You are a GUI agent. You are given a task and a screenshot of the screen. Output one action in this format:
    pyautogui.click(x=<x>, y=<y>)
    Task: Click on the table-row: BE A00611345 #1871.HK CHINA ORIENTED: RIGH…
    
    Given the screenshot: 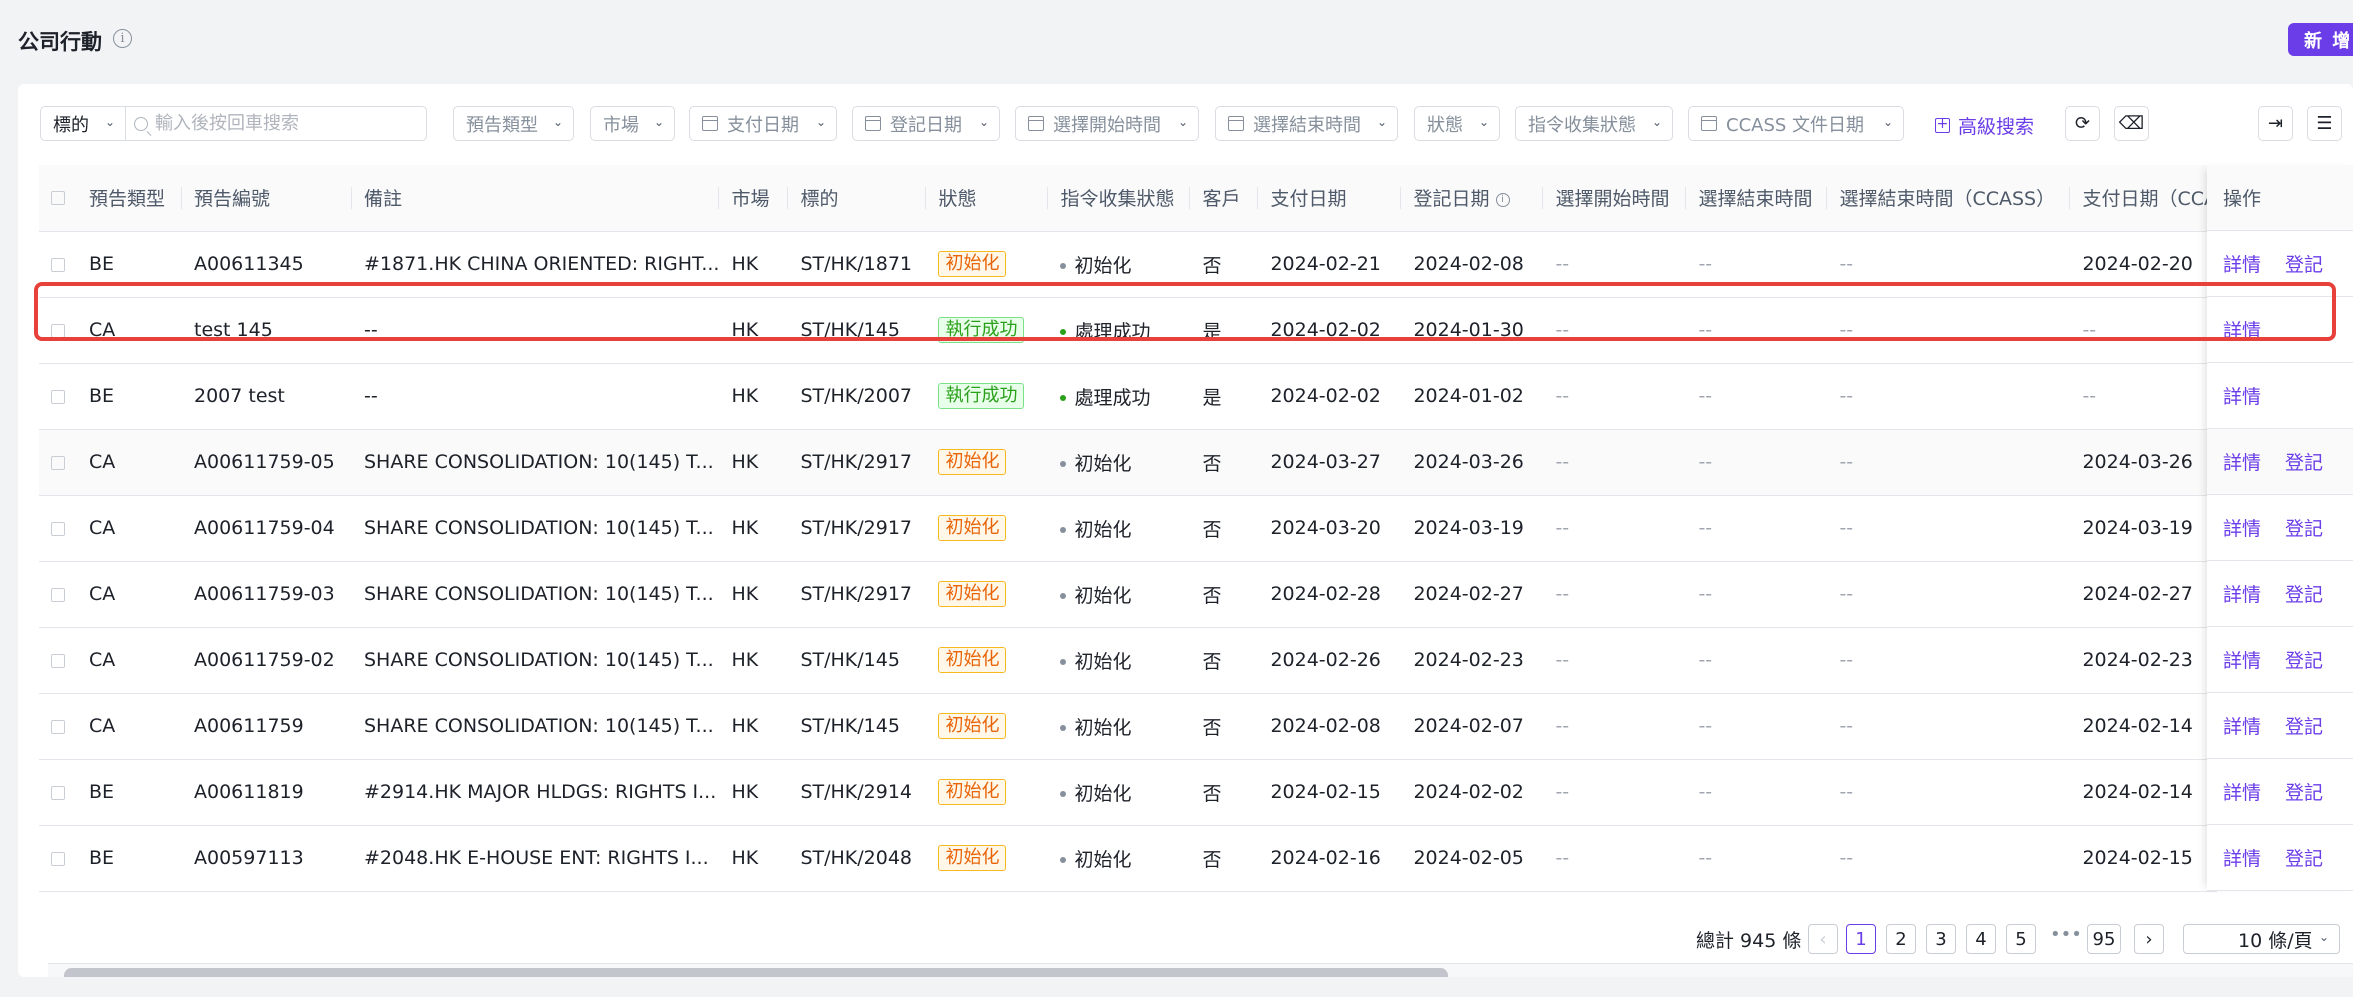 What is the action you would take?
    pyautogui.click(x=1128, y=264)
    